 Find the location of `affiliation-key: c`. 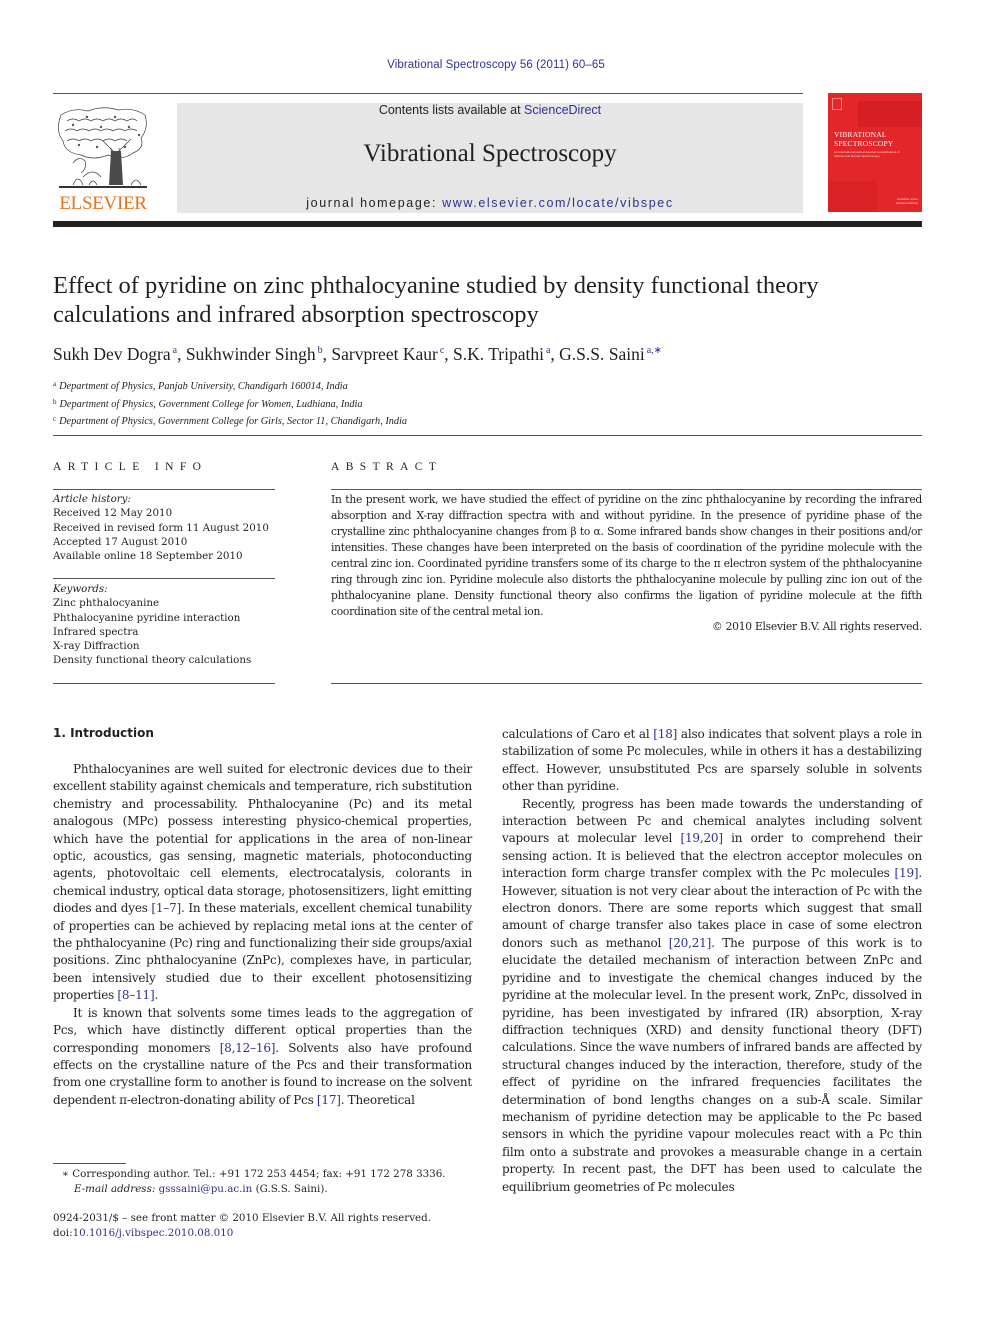

affiliation-key: c is located at coordinates (55, 419).